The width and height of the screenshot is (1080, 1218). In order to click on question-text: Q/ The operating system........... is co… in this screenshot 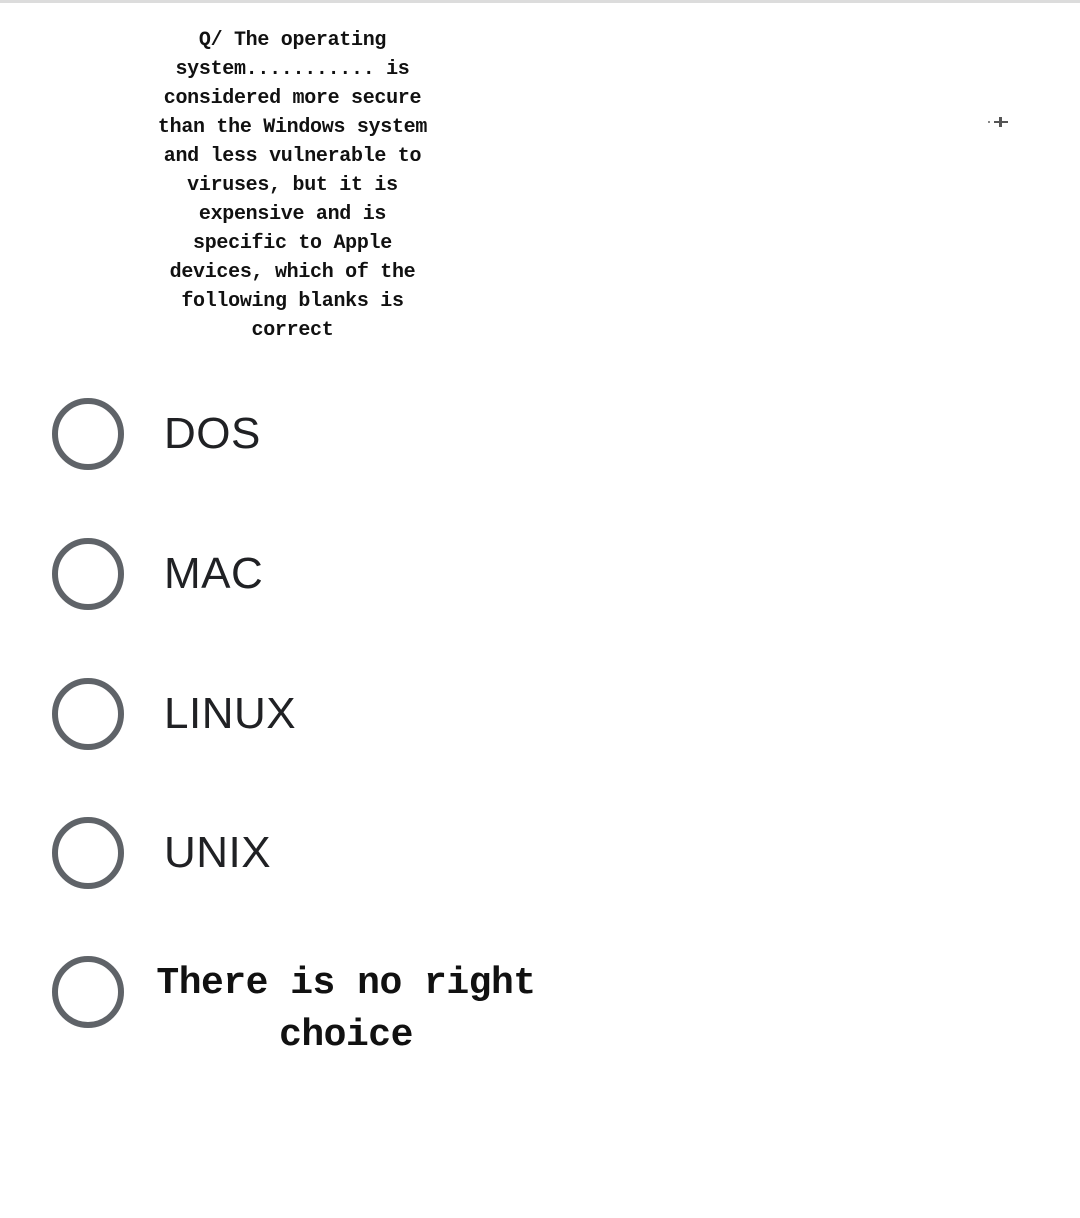, I will do `click(292, 185)`.